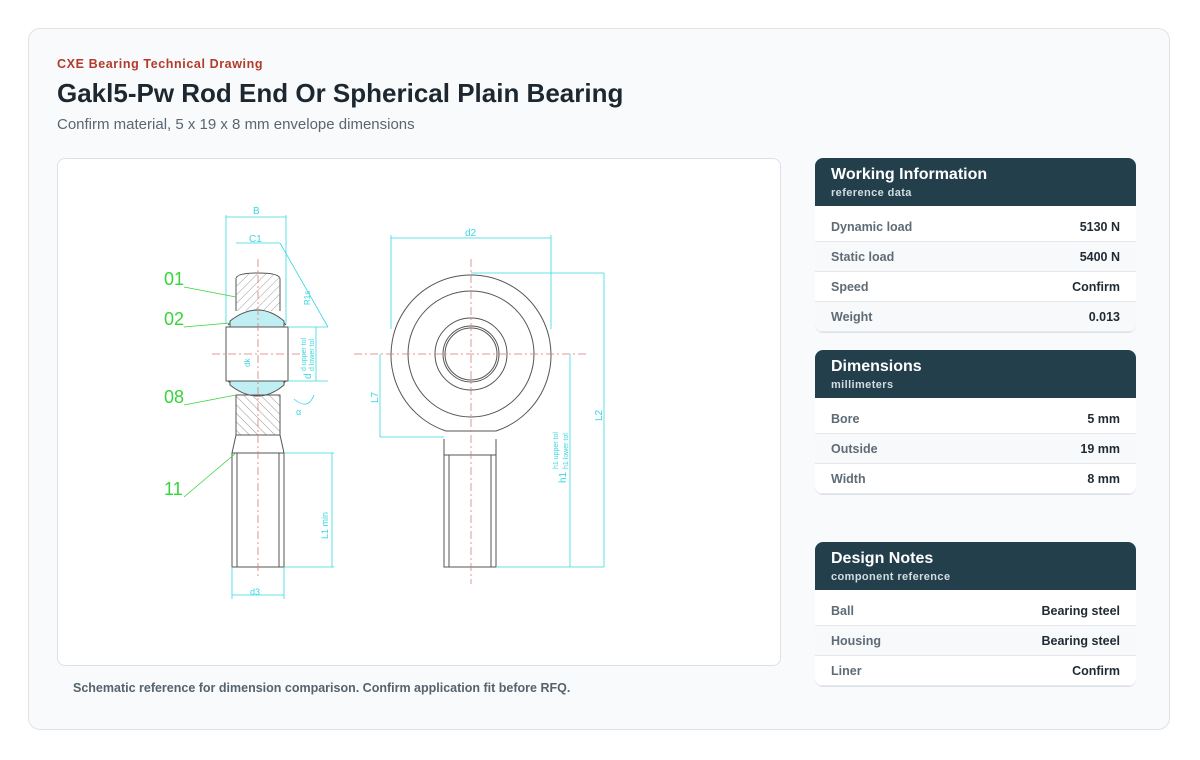 The width and height of the screenshot is (1200, 760). I want to click on label-l1: L1 min, so click(325, 525).